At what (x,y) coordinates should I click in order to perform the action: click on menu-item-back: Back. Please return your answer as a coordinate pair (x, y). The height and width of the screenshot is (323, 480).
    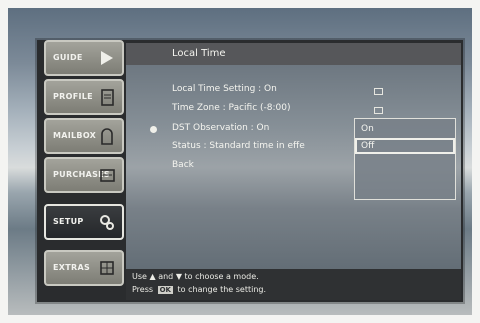
    Looking at the image, I should click on (183, 165).